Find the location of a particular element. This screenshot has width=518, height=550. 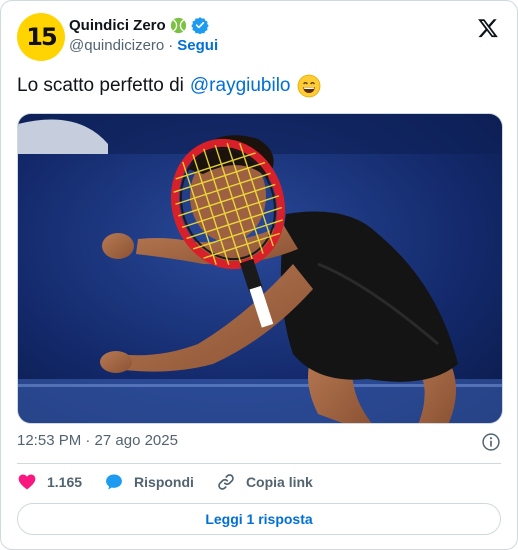

tweet-actions: 1.165 Rispondi Copia link is located at coordinates (176, 482).